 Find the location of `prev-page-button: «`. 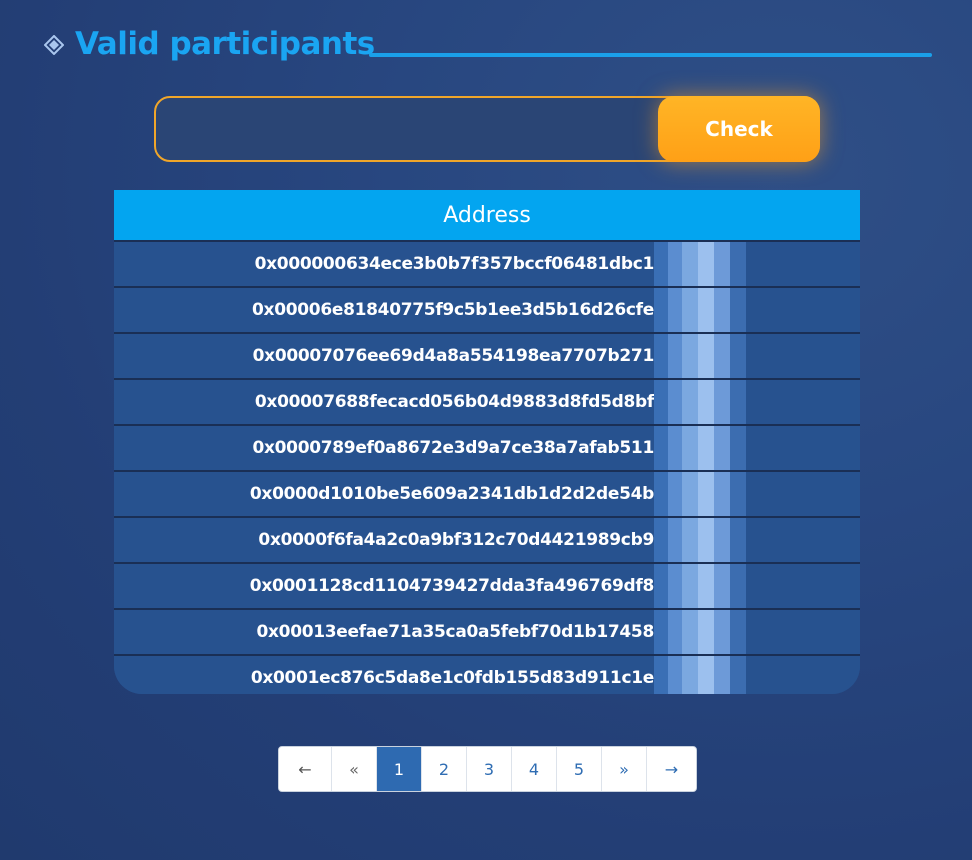

prev-page-button: « is located at coordinates (353, 769).